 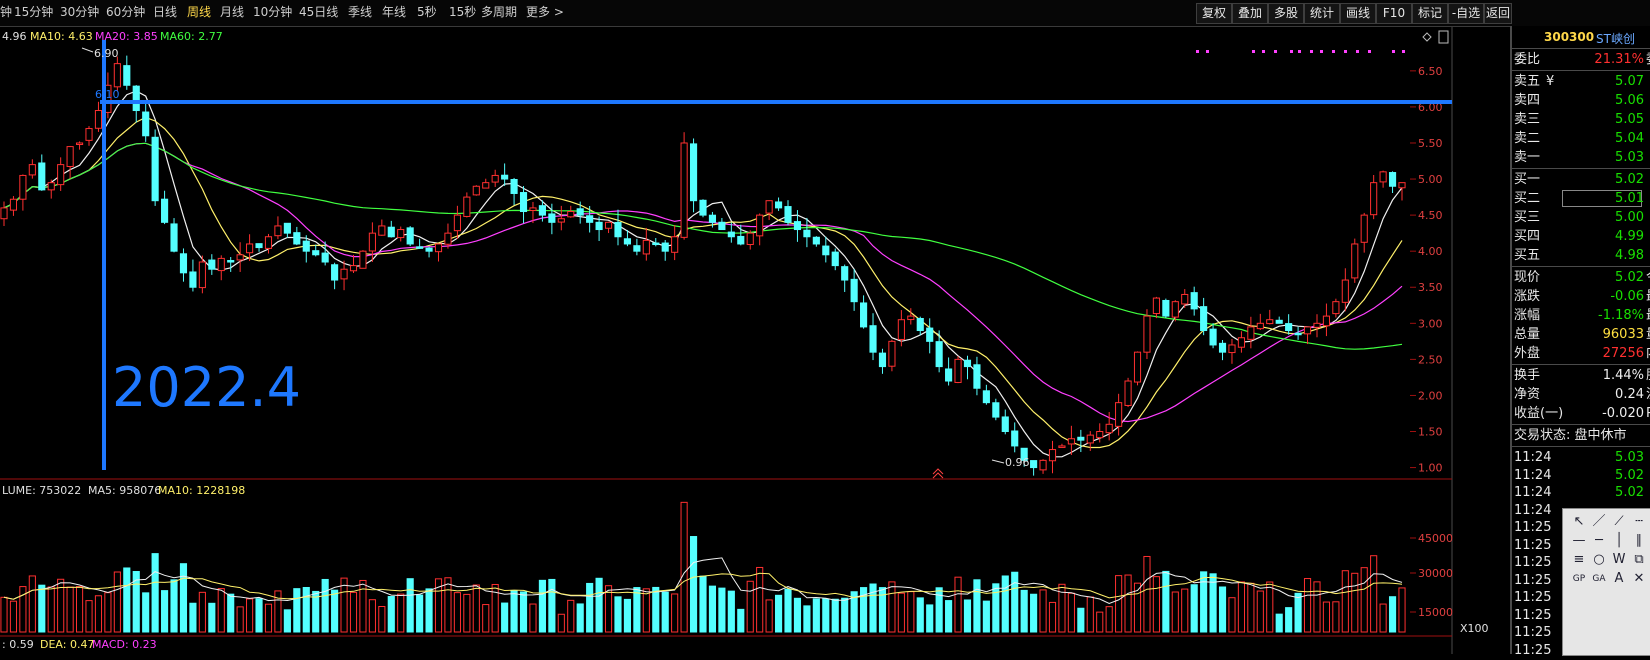 What do you see at coordinates (1615, 38) in the screenshot?
I see `stock-name: ST峡创` at bounding box center [1615, 38].